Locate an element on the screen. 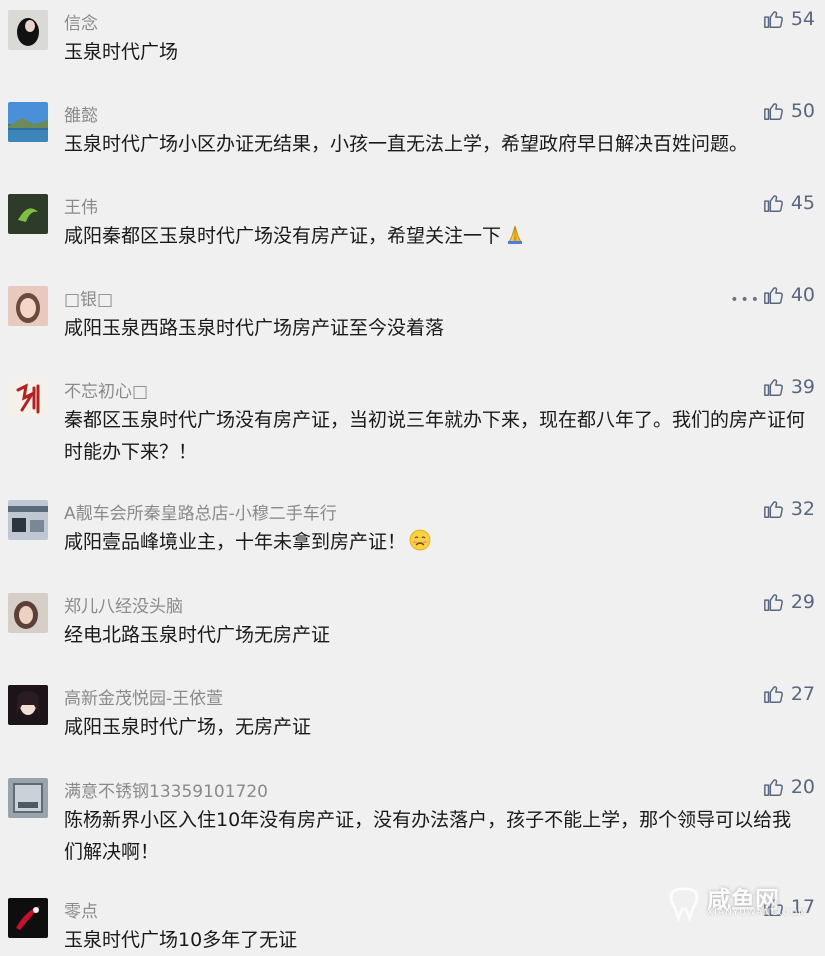  comment-item: 郑儿八经没头脑 29 经电北路玉泉时代广场无房产证 is located at coordinates (412, 629).